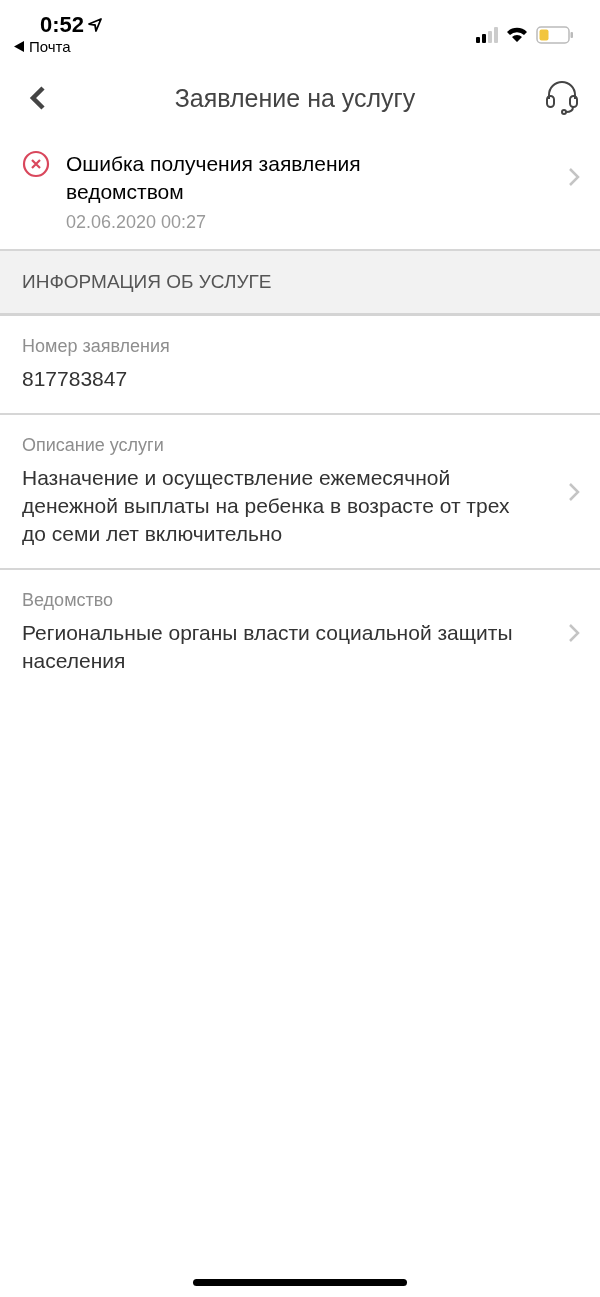 The image size is (600, 1297). What do you see at coordinates (95, 25) in the screenshot?
I see `location-arrow-icon` at bounding box center [95, 25].